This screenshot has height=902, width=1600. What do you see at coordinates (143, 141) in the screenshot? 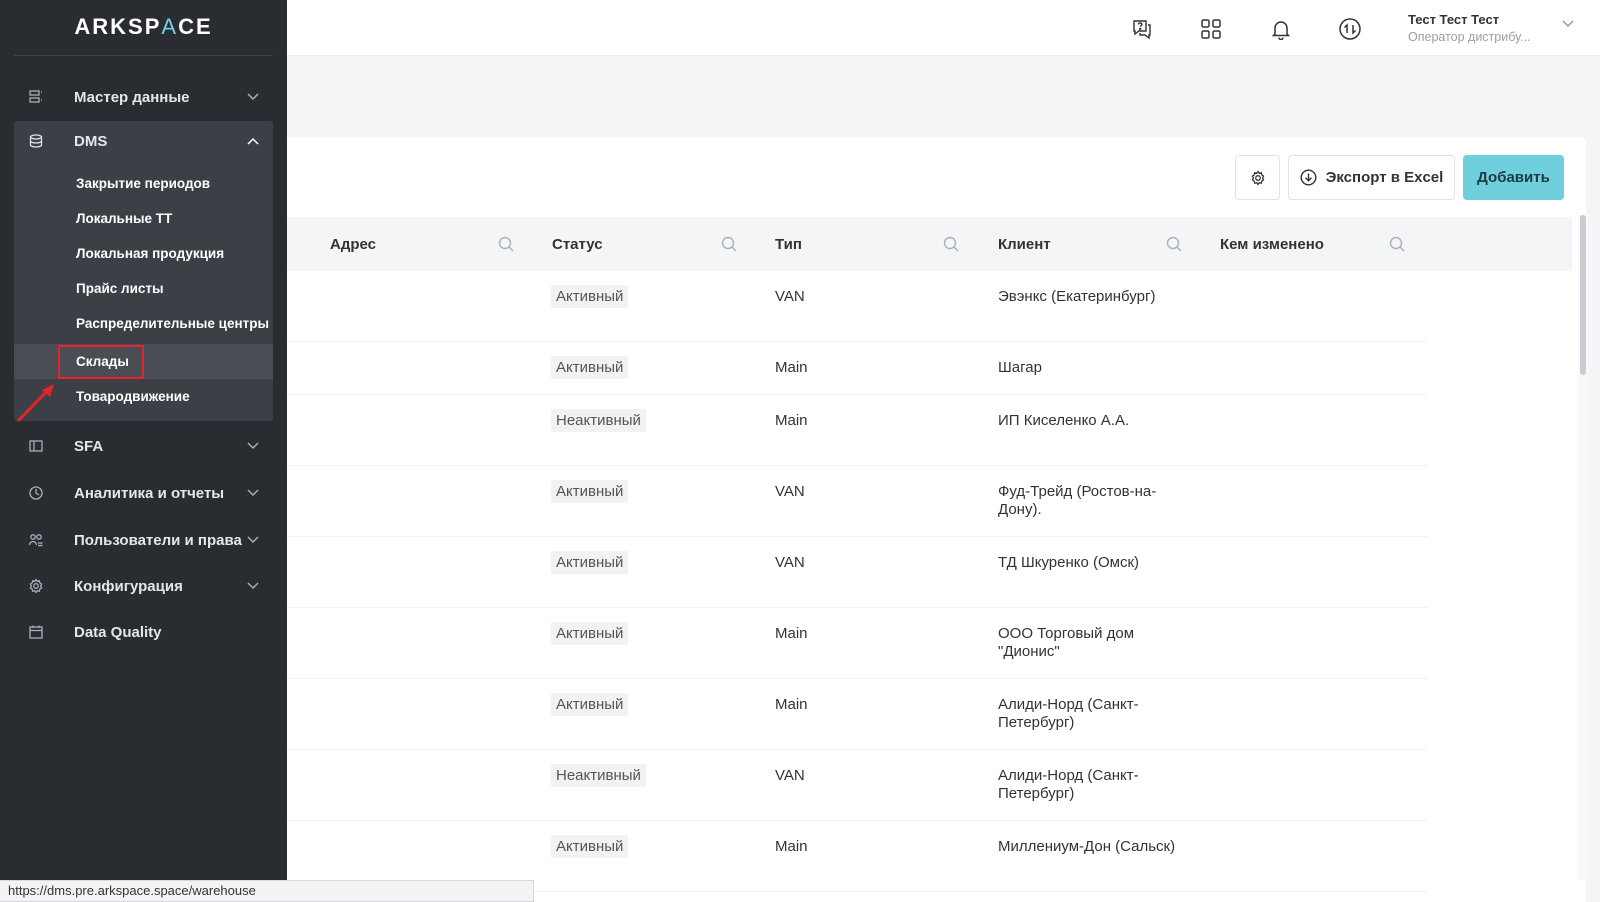
I see `sidebar-item-dms: DMS` at bounding box center [143, 141].